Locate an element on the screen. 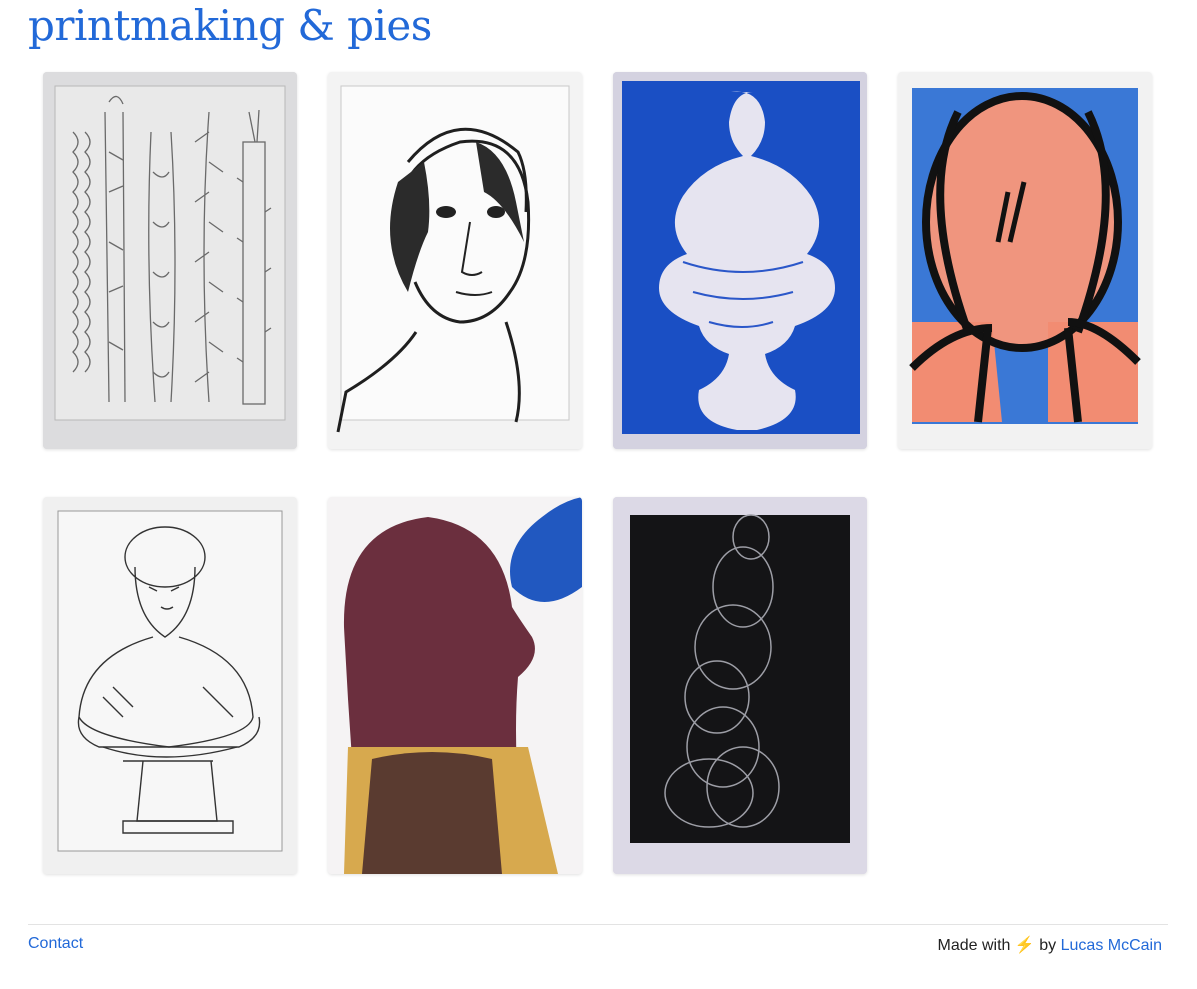 This screenshot has height=989, width=1197. gallery-item-black-circles is located at coordinates (740, 685).